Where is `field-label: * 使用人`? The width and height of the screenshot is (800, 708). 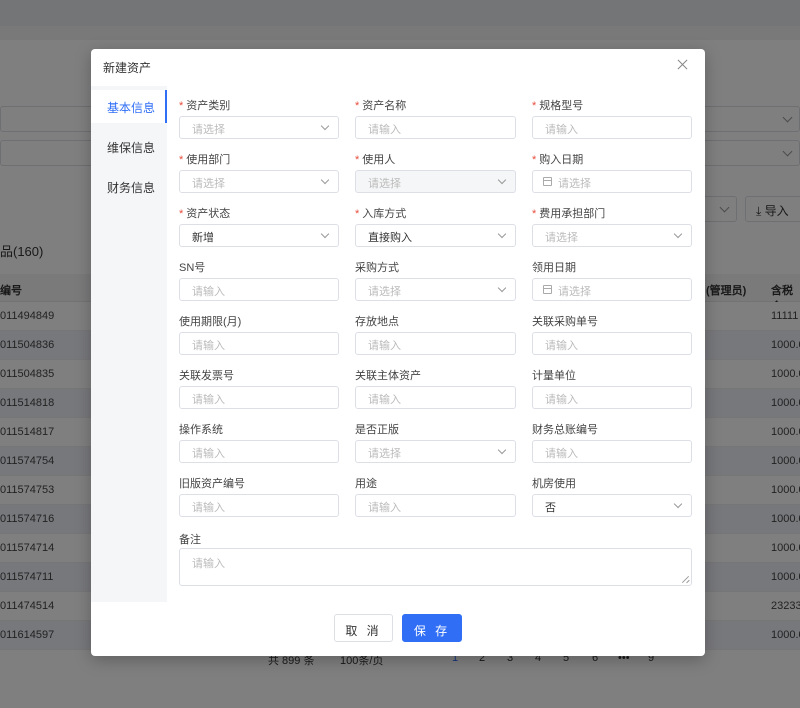 field-label: * 使用人 is located at coordinates (375, 159).